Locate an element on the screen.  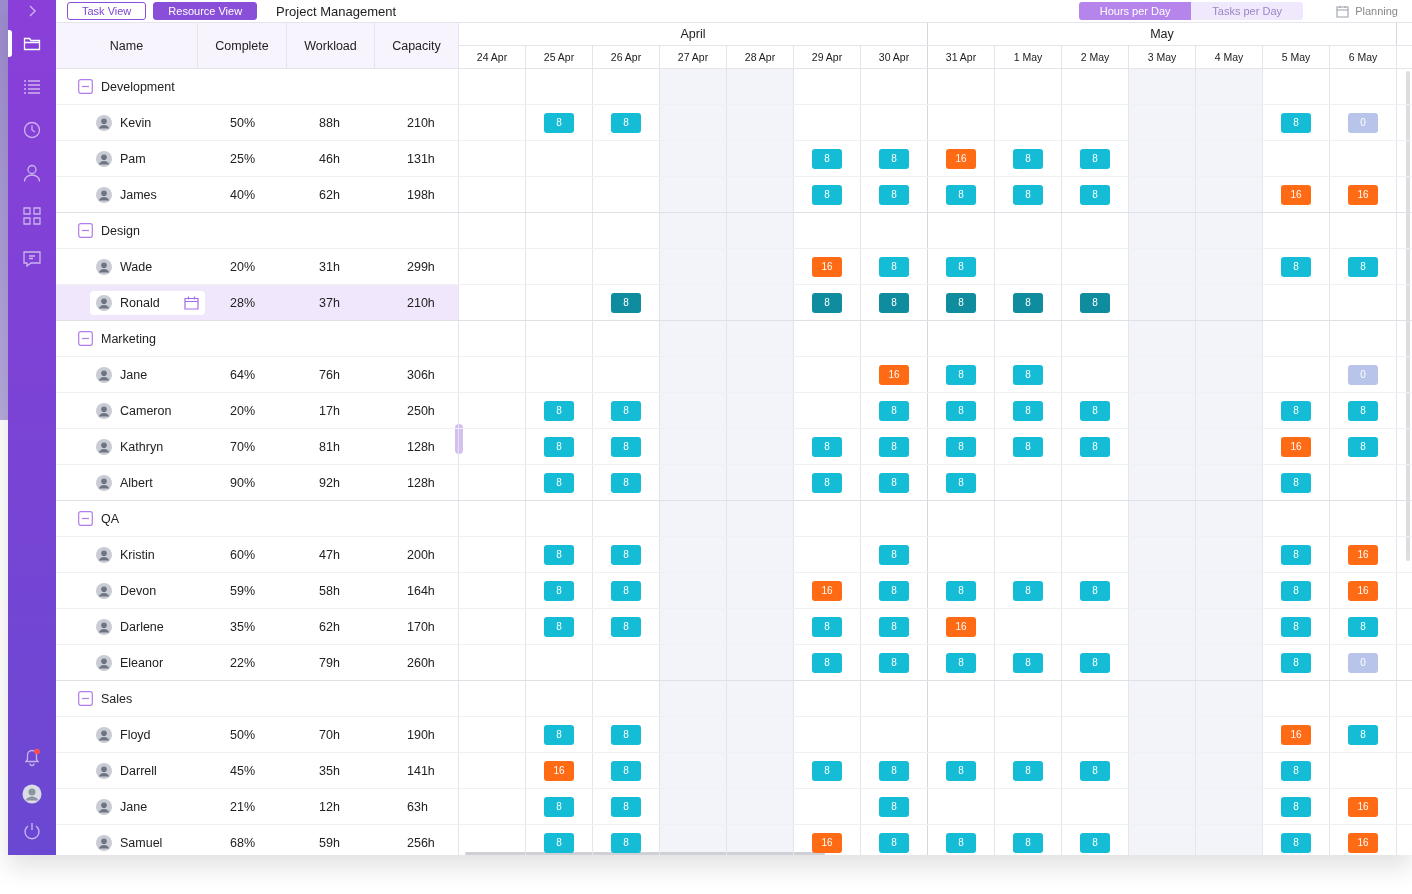
mode-tab: Tasks per Day is located at coordinates (1247, 11).